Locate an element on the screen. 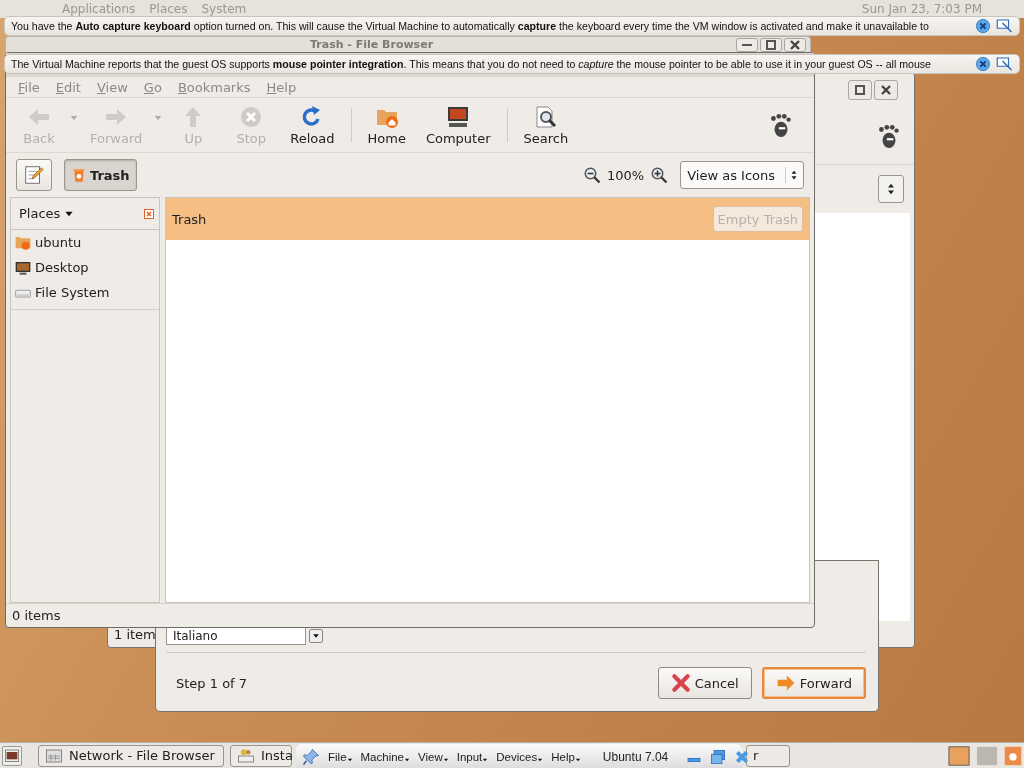 The height and width of the screenshot is (768, 1024). show-desktop-icon is located at coordinates (12, 755).